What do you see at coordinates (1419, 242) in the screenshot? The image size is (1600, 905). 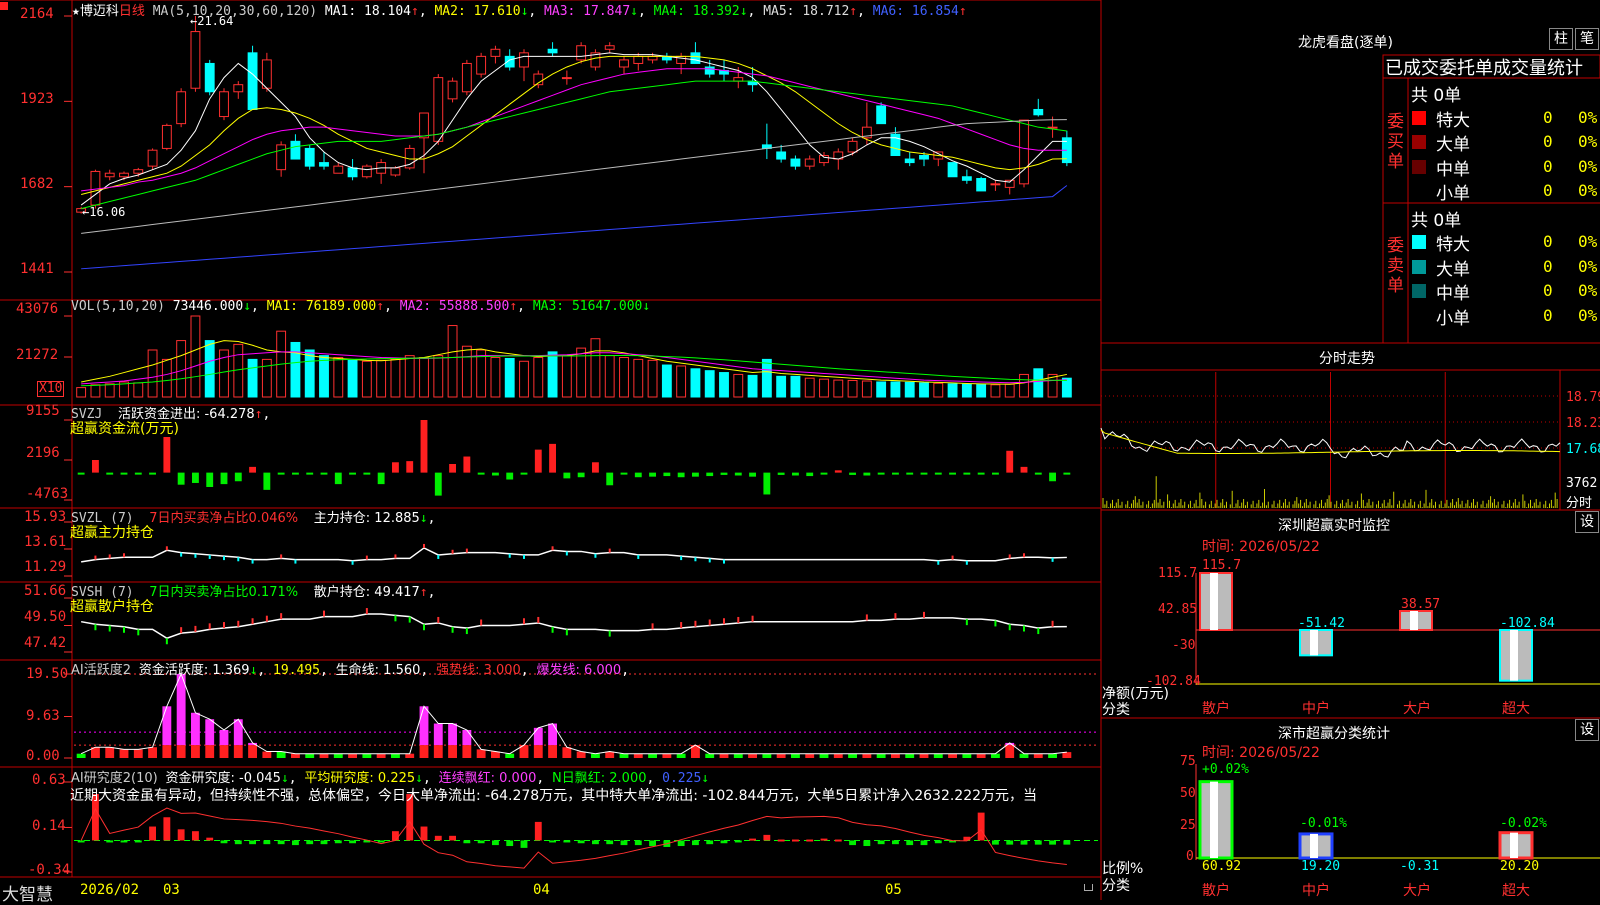 I see `legend-swatch` at bounding box center [1419, 242].